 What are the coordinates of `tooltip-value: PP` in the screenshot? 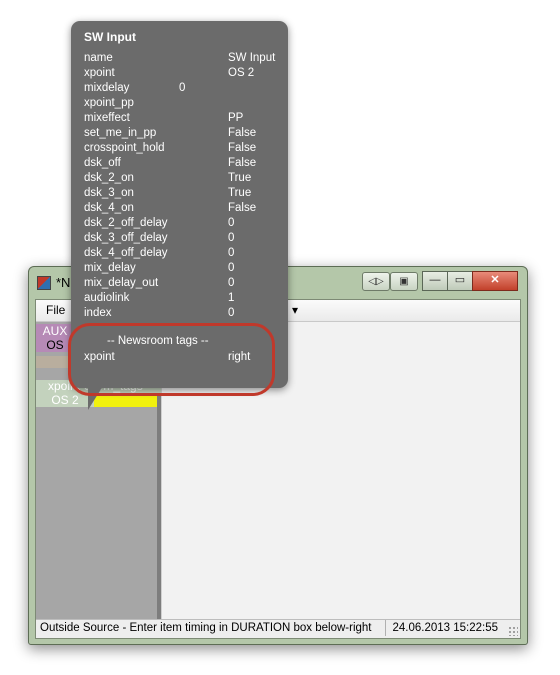 It's located at (236, 118).